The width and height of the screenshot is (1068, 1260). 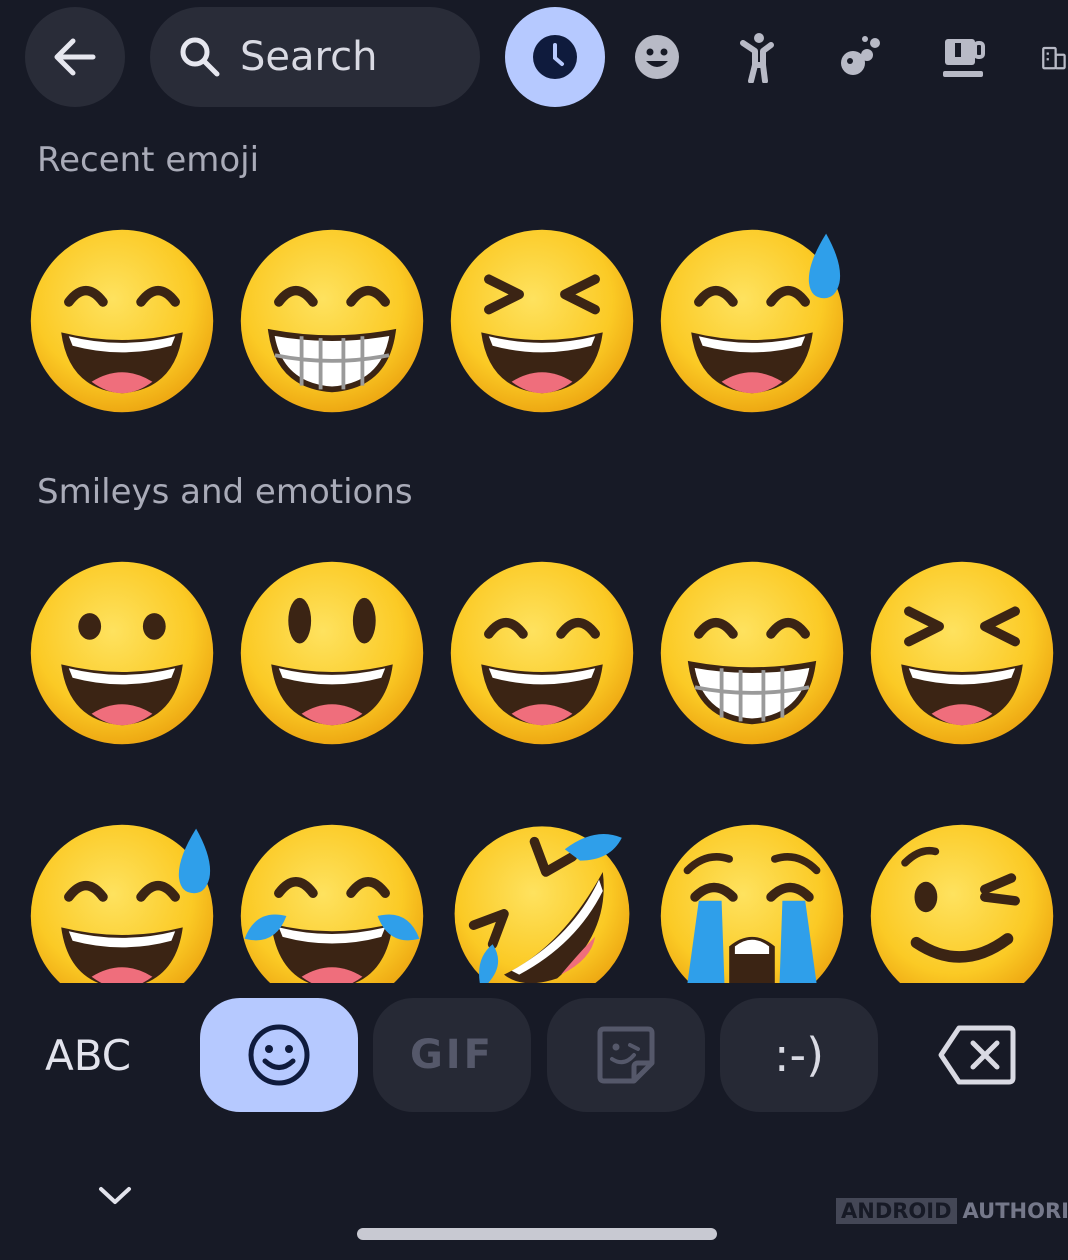 I want to click on emoticon-label: :-), so click(x=799, y=1055).